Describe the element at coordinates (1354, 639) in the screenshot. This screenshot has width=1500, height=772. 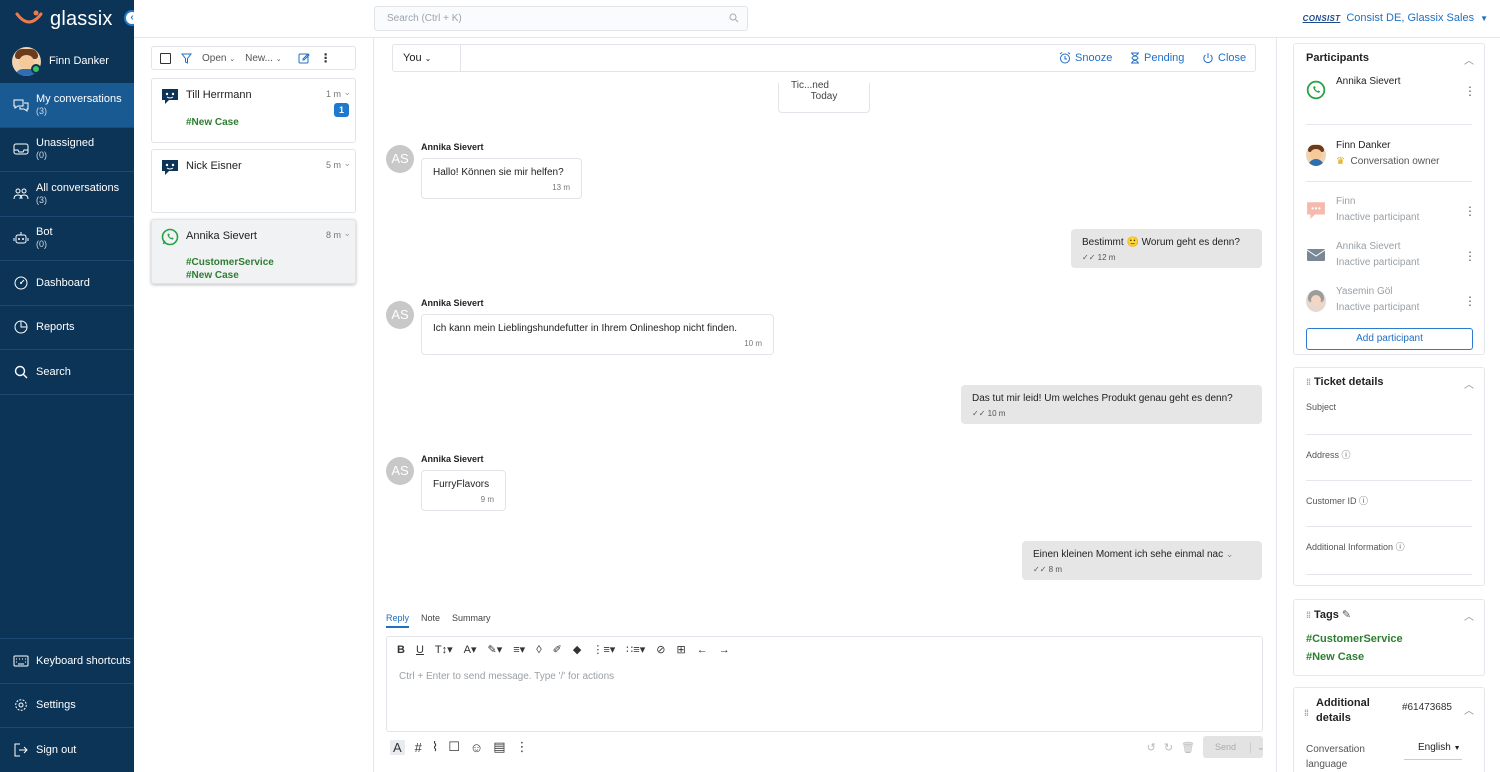
I see `tag-item: #CustomerService` at that location.